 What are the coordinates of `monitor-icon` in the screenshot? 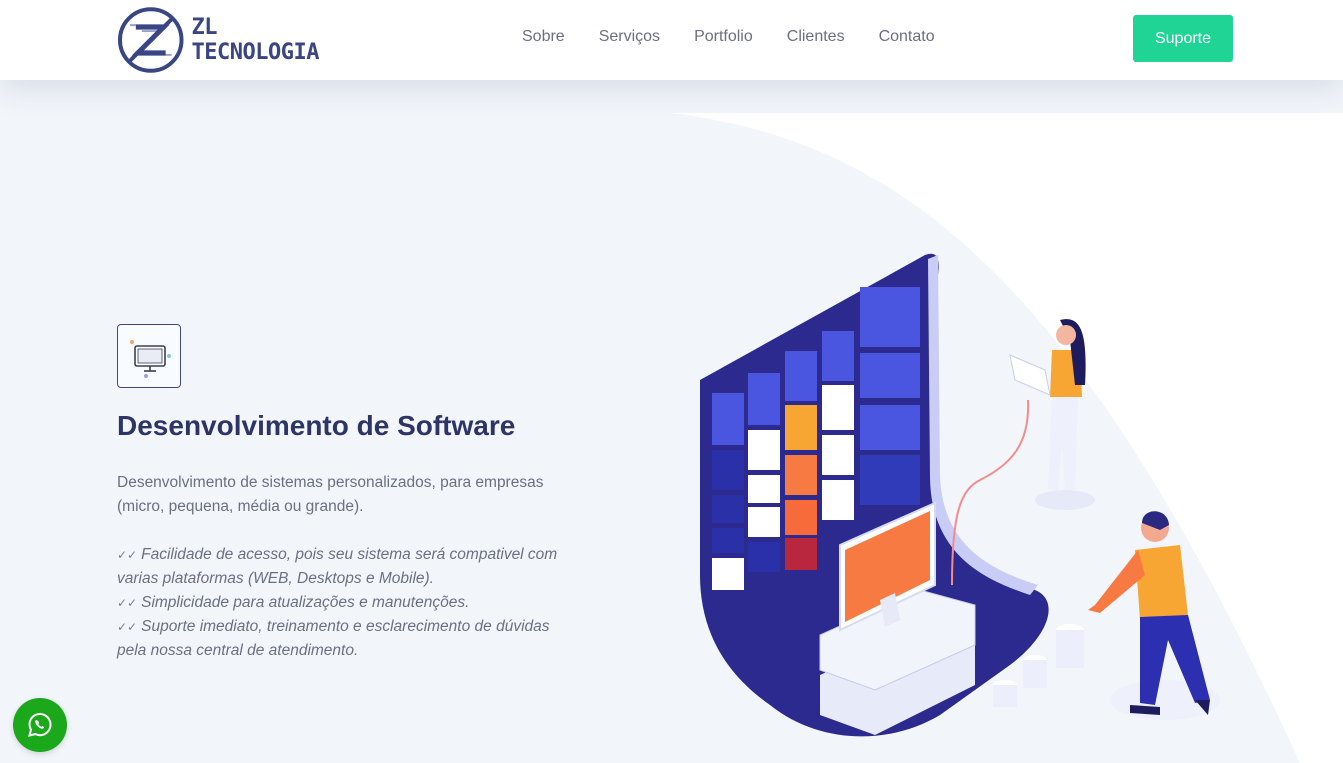 It's located at (150, 359).